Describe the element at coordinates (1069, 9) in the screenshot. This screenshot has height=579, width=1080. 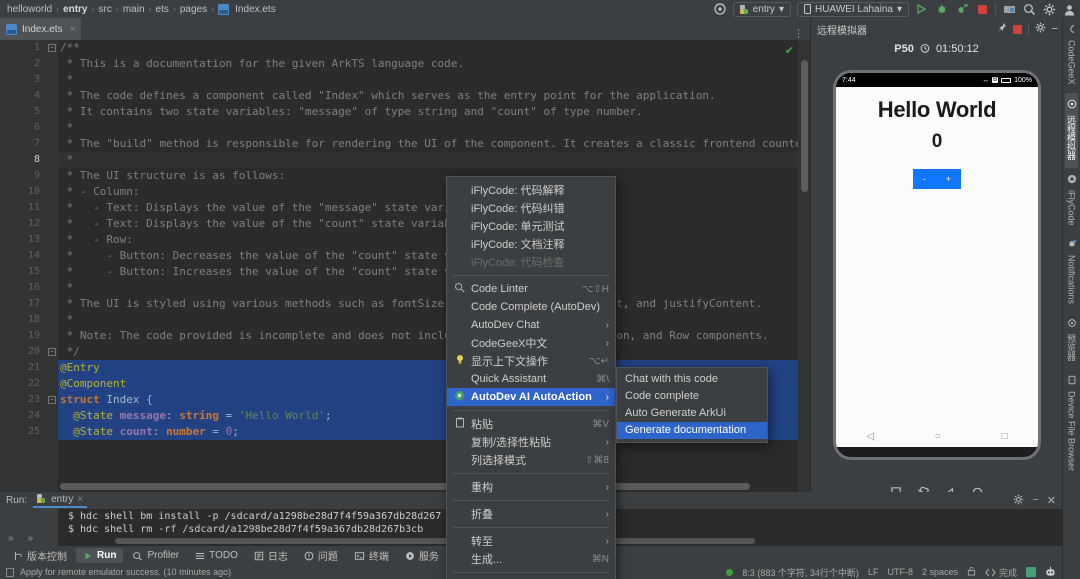
I see `account-icon` at that location.